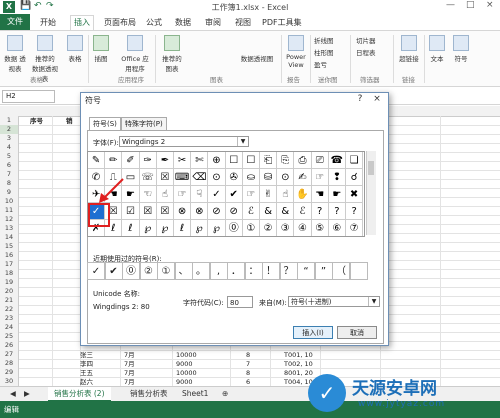 The height and width of the screenshot is (418, 500). What do you see at coordinates (286, 177) in the screenshot?
I see `symbol-cell: ⊙` at bounding box center [286, 177].